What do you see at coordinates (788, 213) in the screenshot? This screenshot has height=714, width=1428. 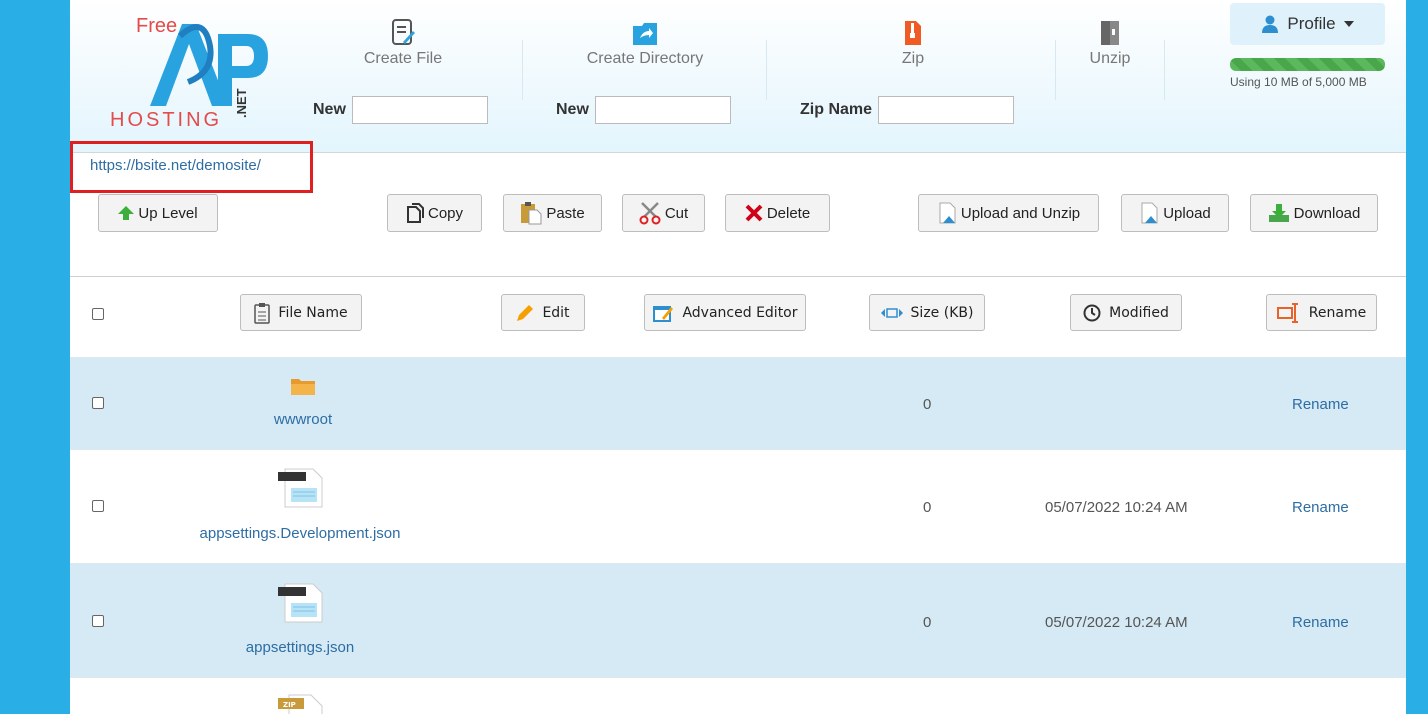 I see `delete-label: Delete` at bounding box center [788, 213].